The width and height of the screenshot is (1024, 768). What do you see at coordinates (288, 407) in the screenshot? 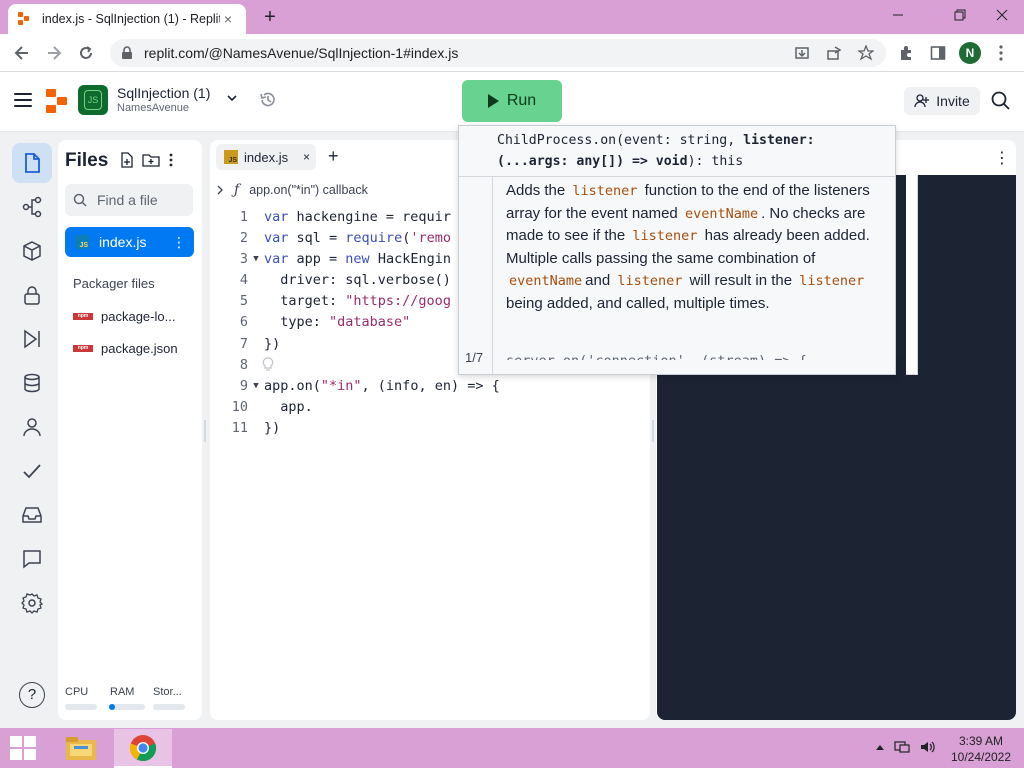
I see `code-text: app.` at bounding box center [288, 407].